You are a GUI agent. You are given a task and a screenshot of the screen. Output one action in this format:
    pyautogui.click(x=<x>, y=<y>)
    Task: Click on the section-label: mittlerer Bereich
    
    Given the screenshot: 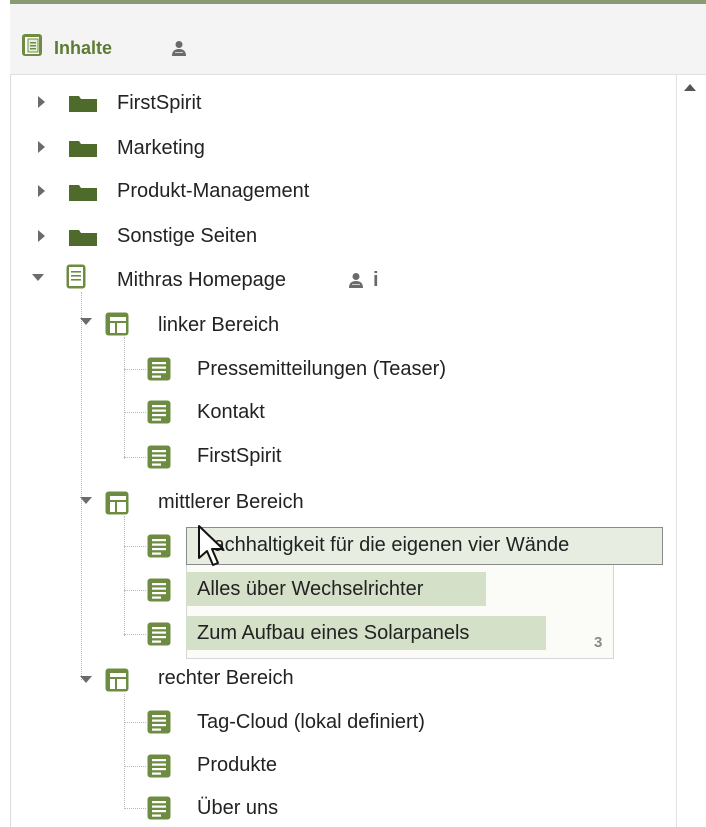 What is the action you would take?
    pyautogui.click(x=231, y=502)
    